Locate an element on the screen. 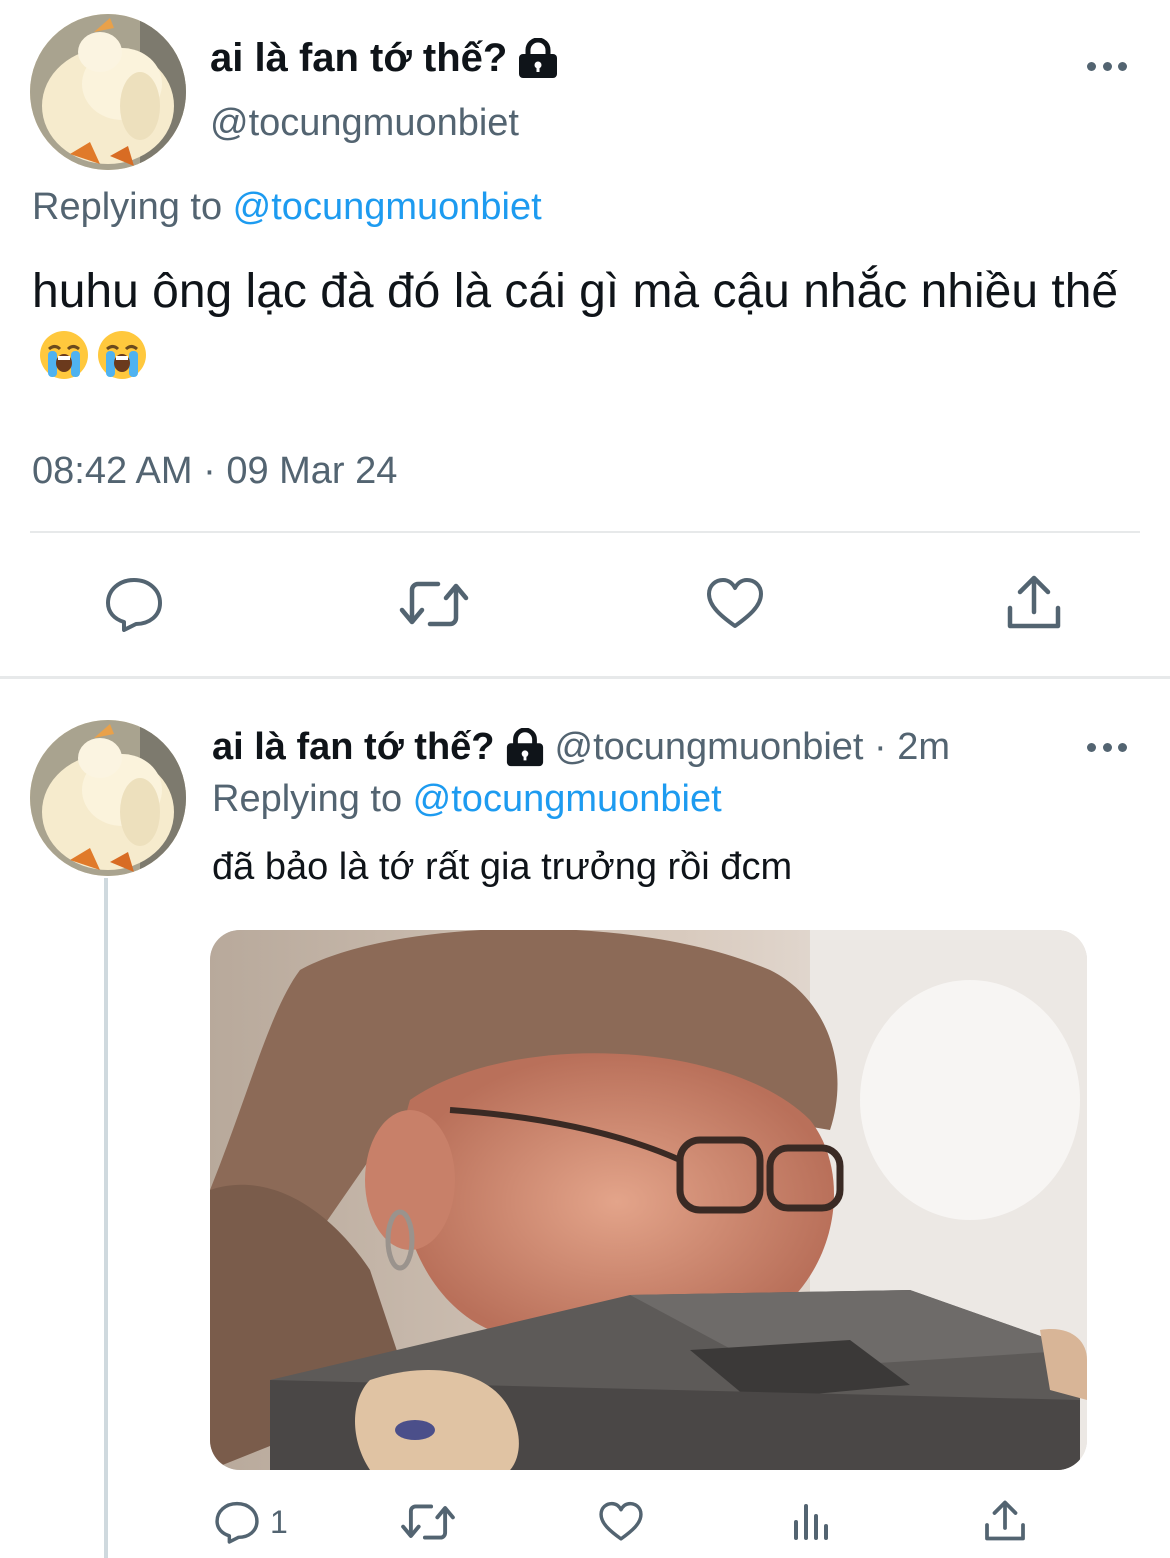 This screenshot has height=1558, width=1170. reply-count: 1 is located at coordinates (279, 1521).